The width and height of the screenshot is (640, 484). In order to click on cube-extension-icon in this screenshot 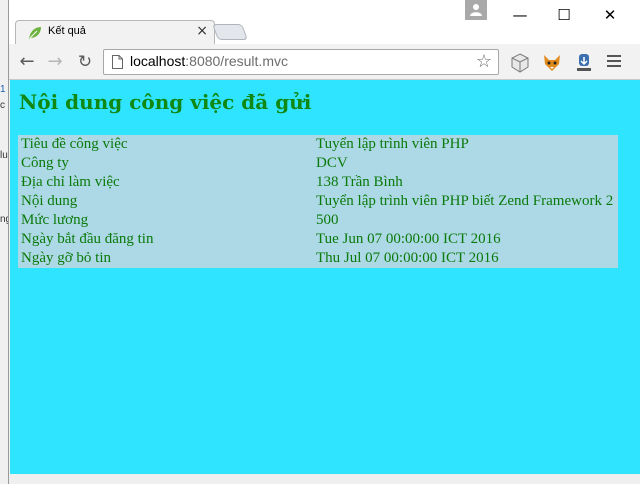, I will do `click(520, 63)`.